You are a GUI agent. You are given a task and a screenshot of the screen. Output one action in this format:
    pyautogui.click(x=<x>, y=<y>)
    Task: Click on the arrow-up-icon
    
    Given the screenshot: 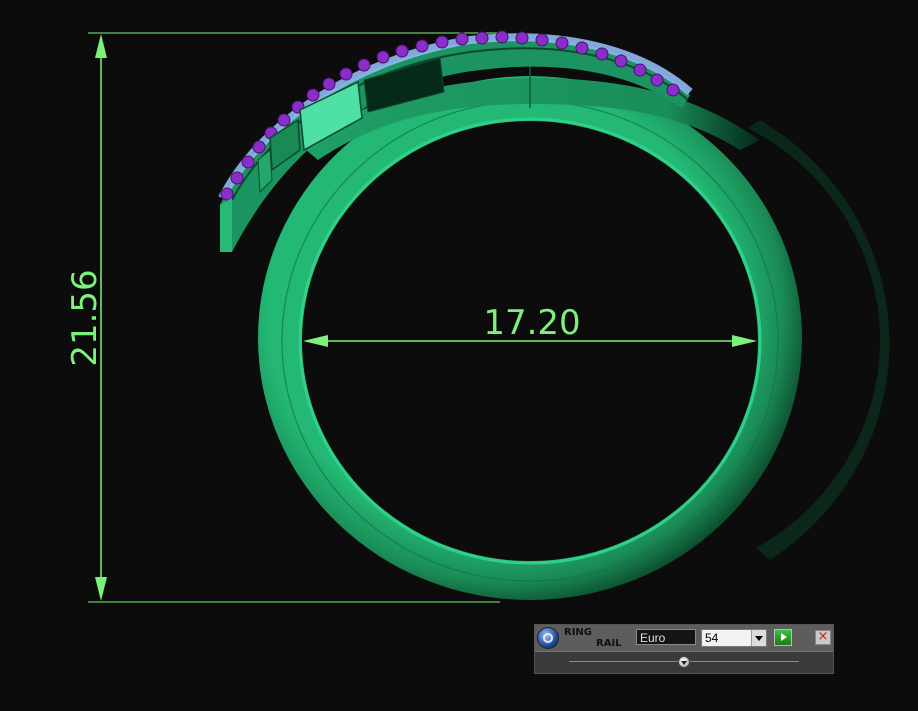 What is the action you would take?
    pyautogui.click(x=101, y=46)
    